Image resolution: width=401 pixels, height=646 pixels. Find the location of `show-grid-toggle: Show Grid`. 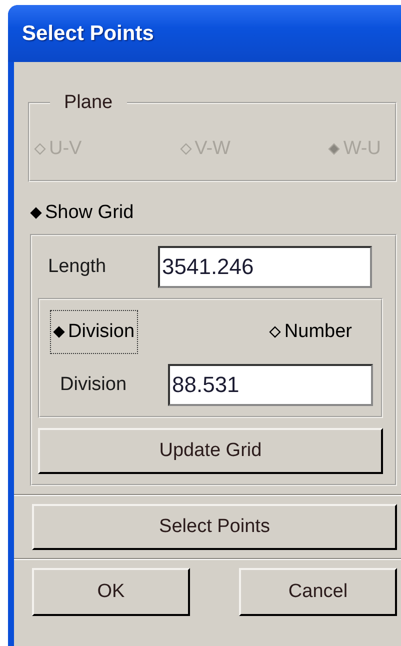

show-grid-toggle: Show Grid is located at coordinates (82, 213).